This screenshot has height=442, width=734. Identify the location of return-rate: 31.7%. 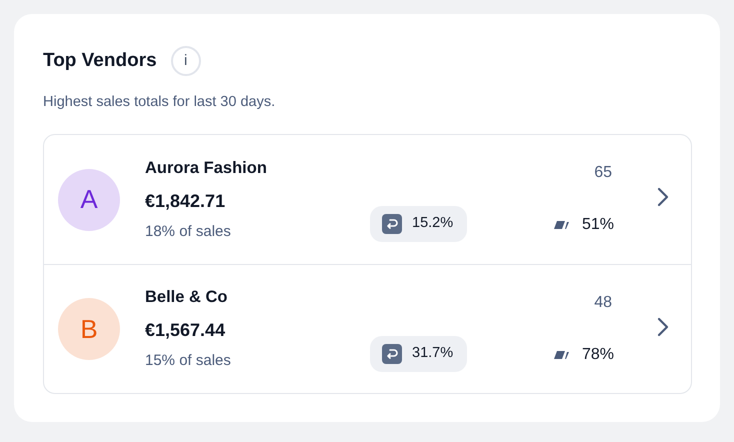
(433, 354).